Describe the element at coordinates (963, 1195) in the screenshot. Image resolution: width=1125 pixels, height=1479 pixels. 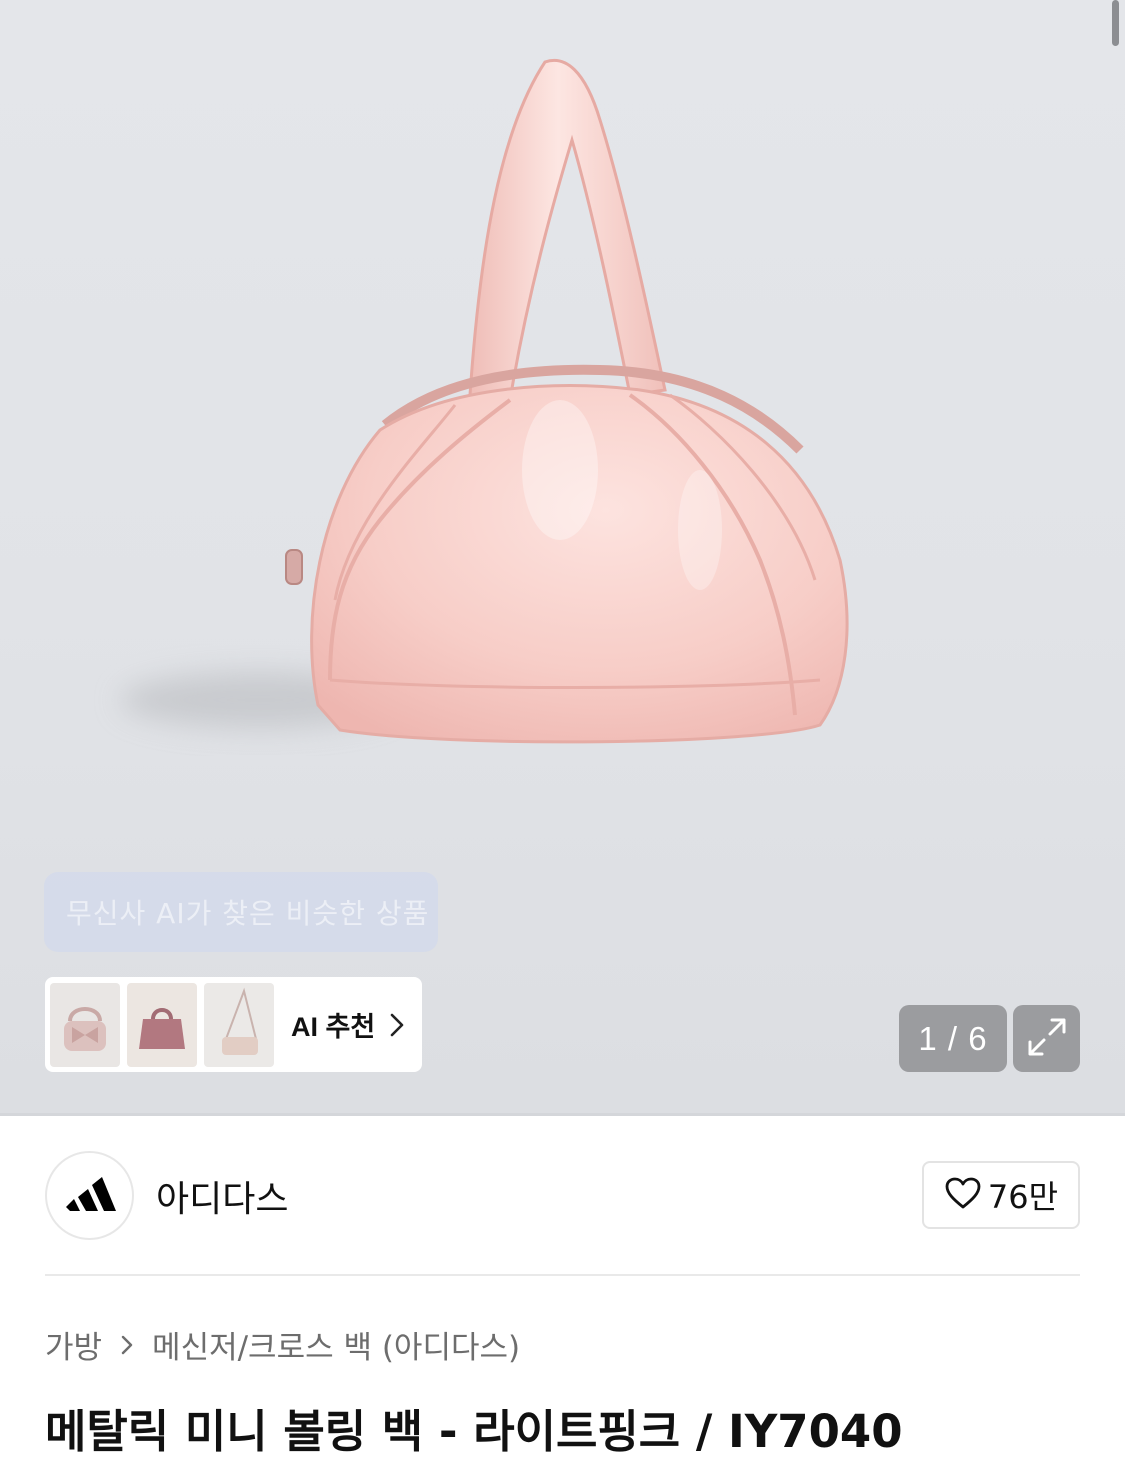
I see `heart-icon` at that location.